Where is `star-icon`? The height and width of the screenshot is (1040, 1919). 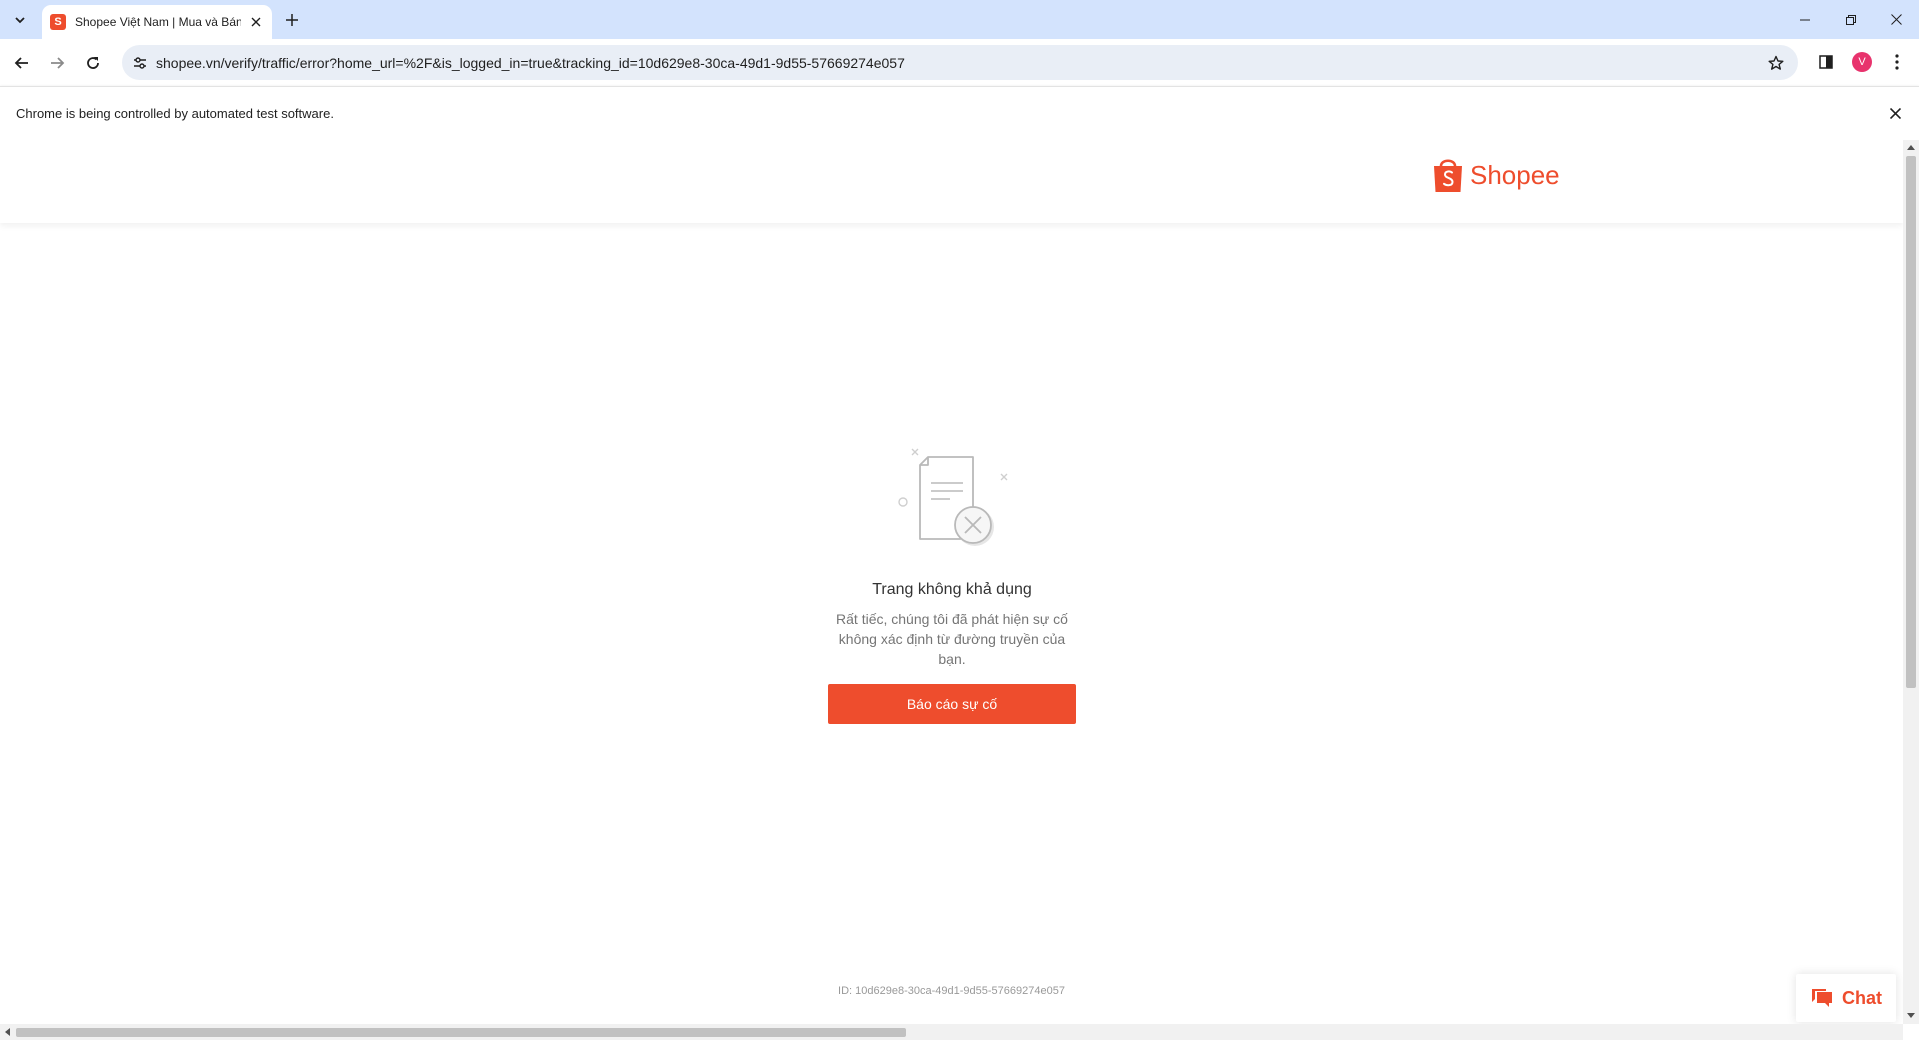
star-icon is located at coordinates (1776, 62).